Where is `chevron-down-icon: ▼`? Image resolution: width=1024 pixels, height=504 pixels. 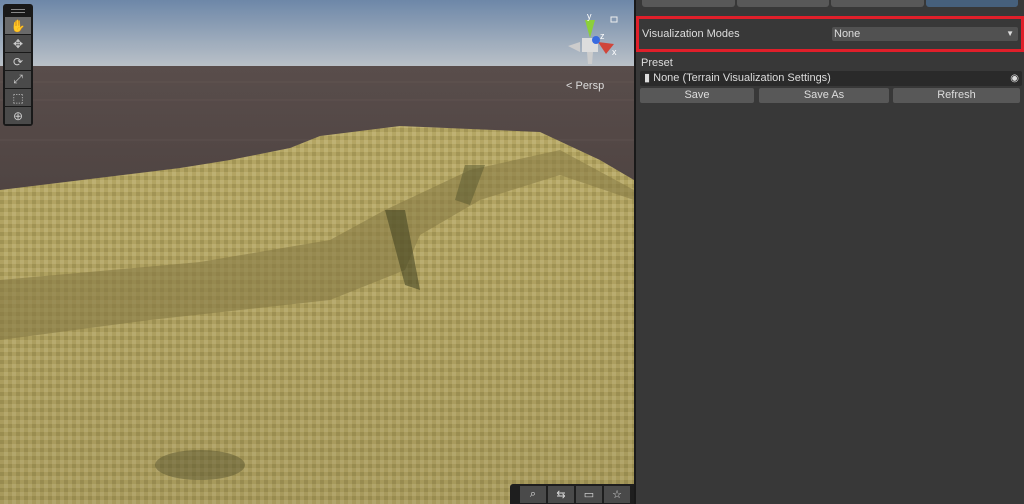
chevron-down-icon: ▼ is located at coordinates (1010, 33).